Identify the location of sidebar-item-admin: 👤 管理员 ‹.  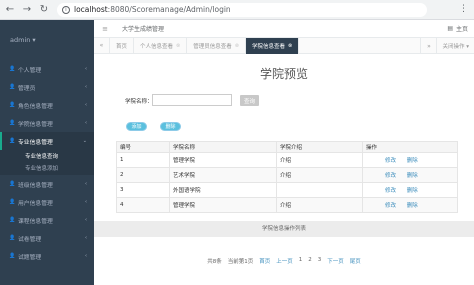
(47, 87).